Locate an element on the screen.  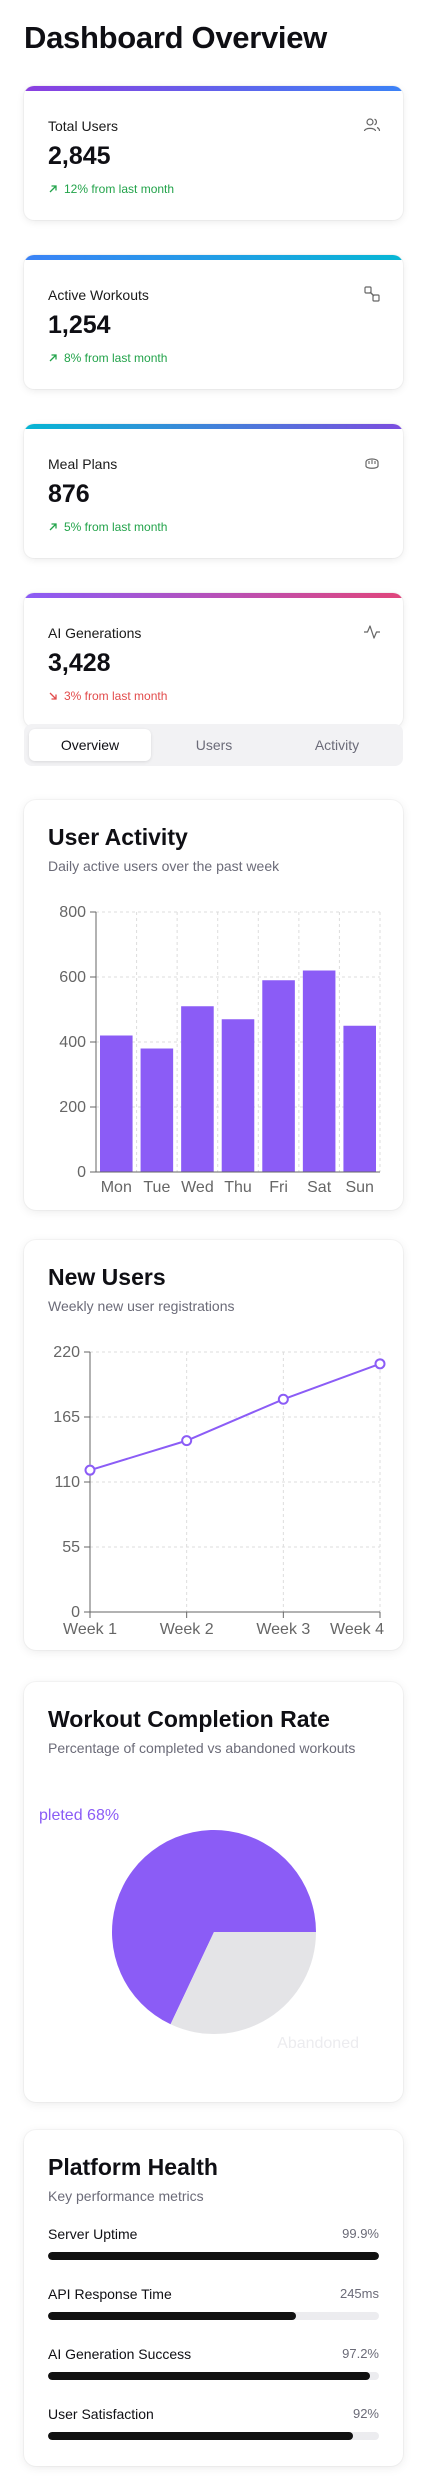
x-tick-label: Wed is located at coordinates (197, 1187).